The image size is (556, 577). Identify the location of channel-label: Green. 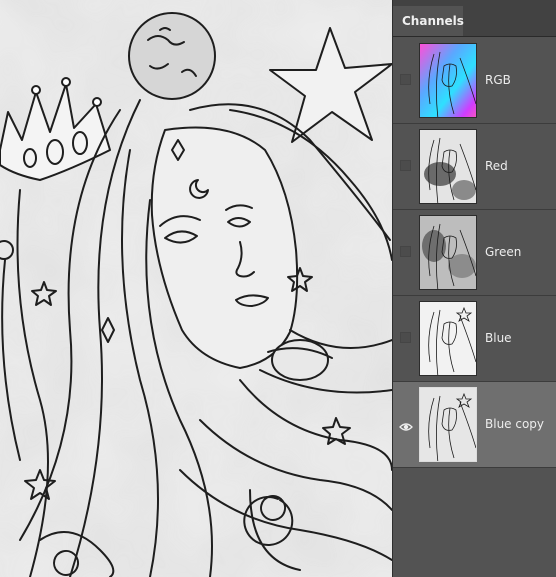
(503, 252).